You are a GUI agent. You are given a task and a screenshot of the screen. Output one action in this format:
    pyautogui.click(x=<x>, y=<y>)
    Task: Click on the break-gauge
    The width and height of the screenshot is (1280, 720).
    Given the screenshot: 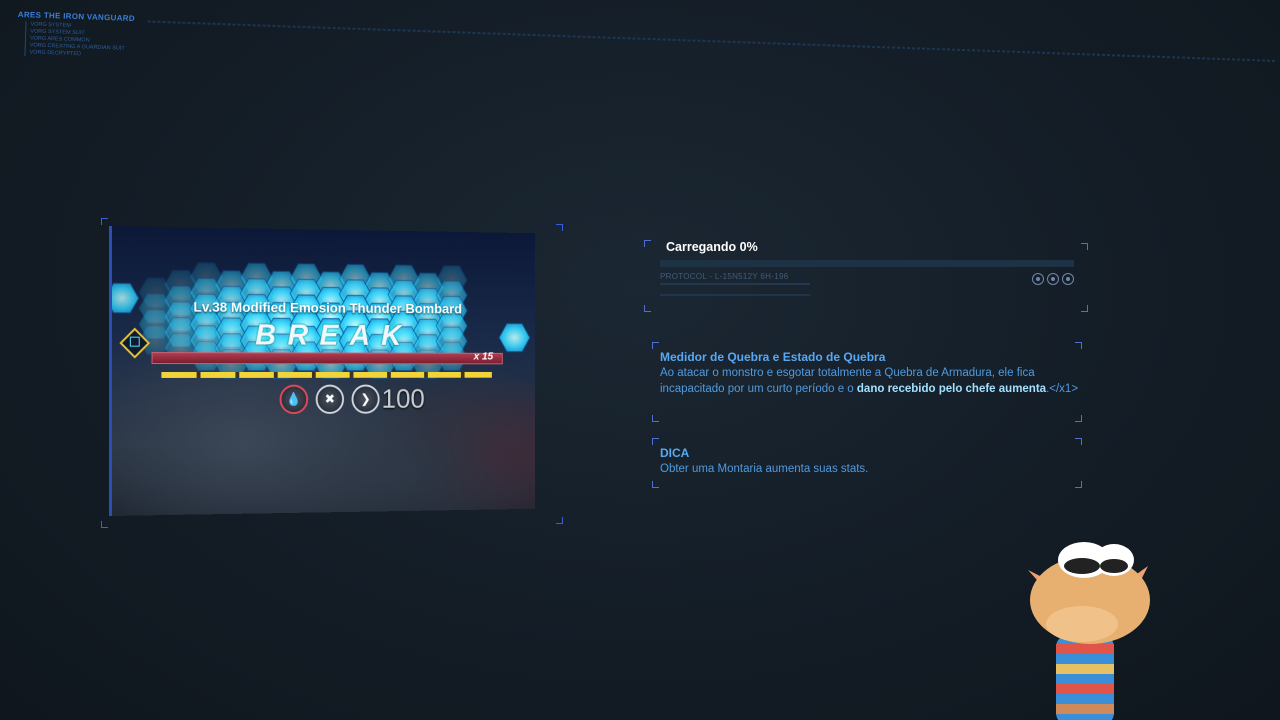 What is the action you would take?
    pyautogui.click(x=326, y=374)
    